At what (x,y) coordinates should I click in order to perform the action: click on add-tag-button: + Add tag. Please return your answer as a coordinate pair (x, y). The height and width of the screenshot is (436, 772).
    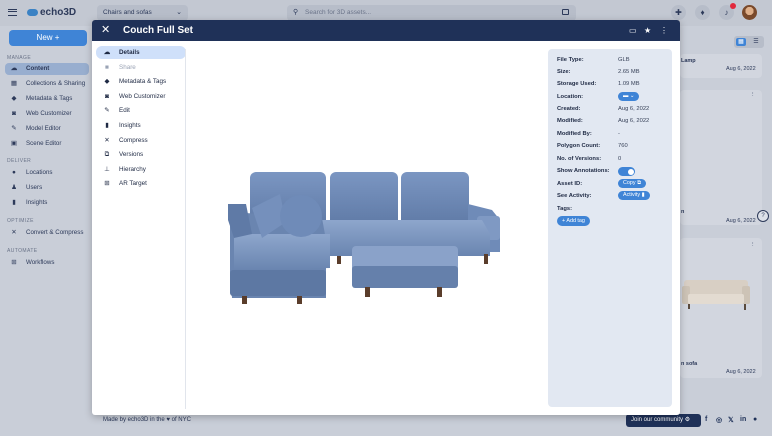
    Looking at the image, I should click on (573, 221).